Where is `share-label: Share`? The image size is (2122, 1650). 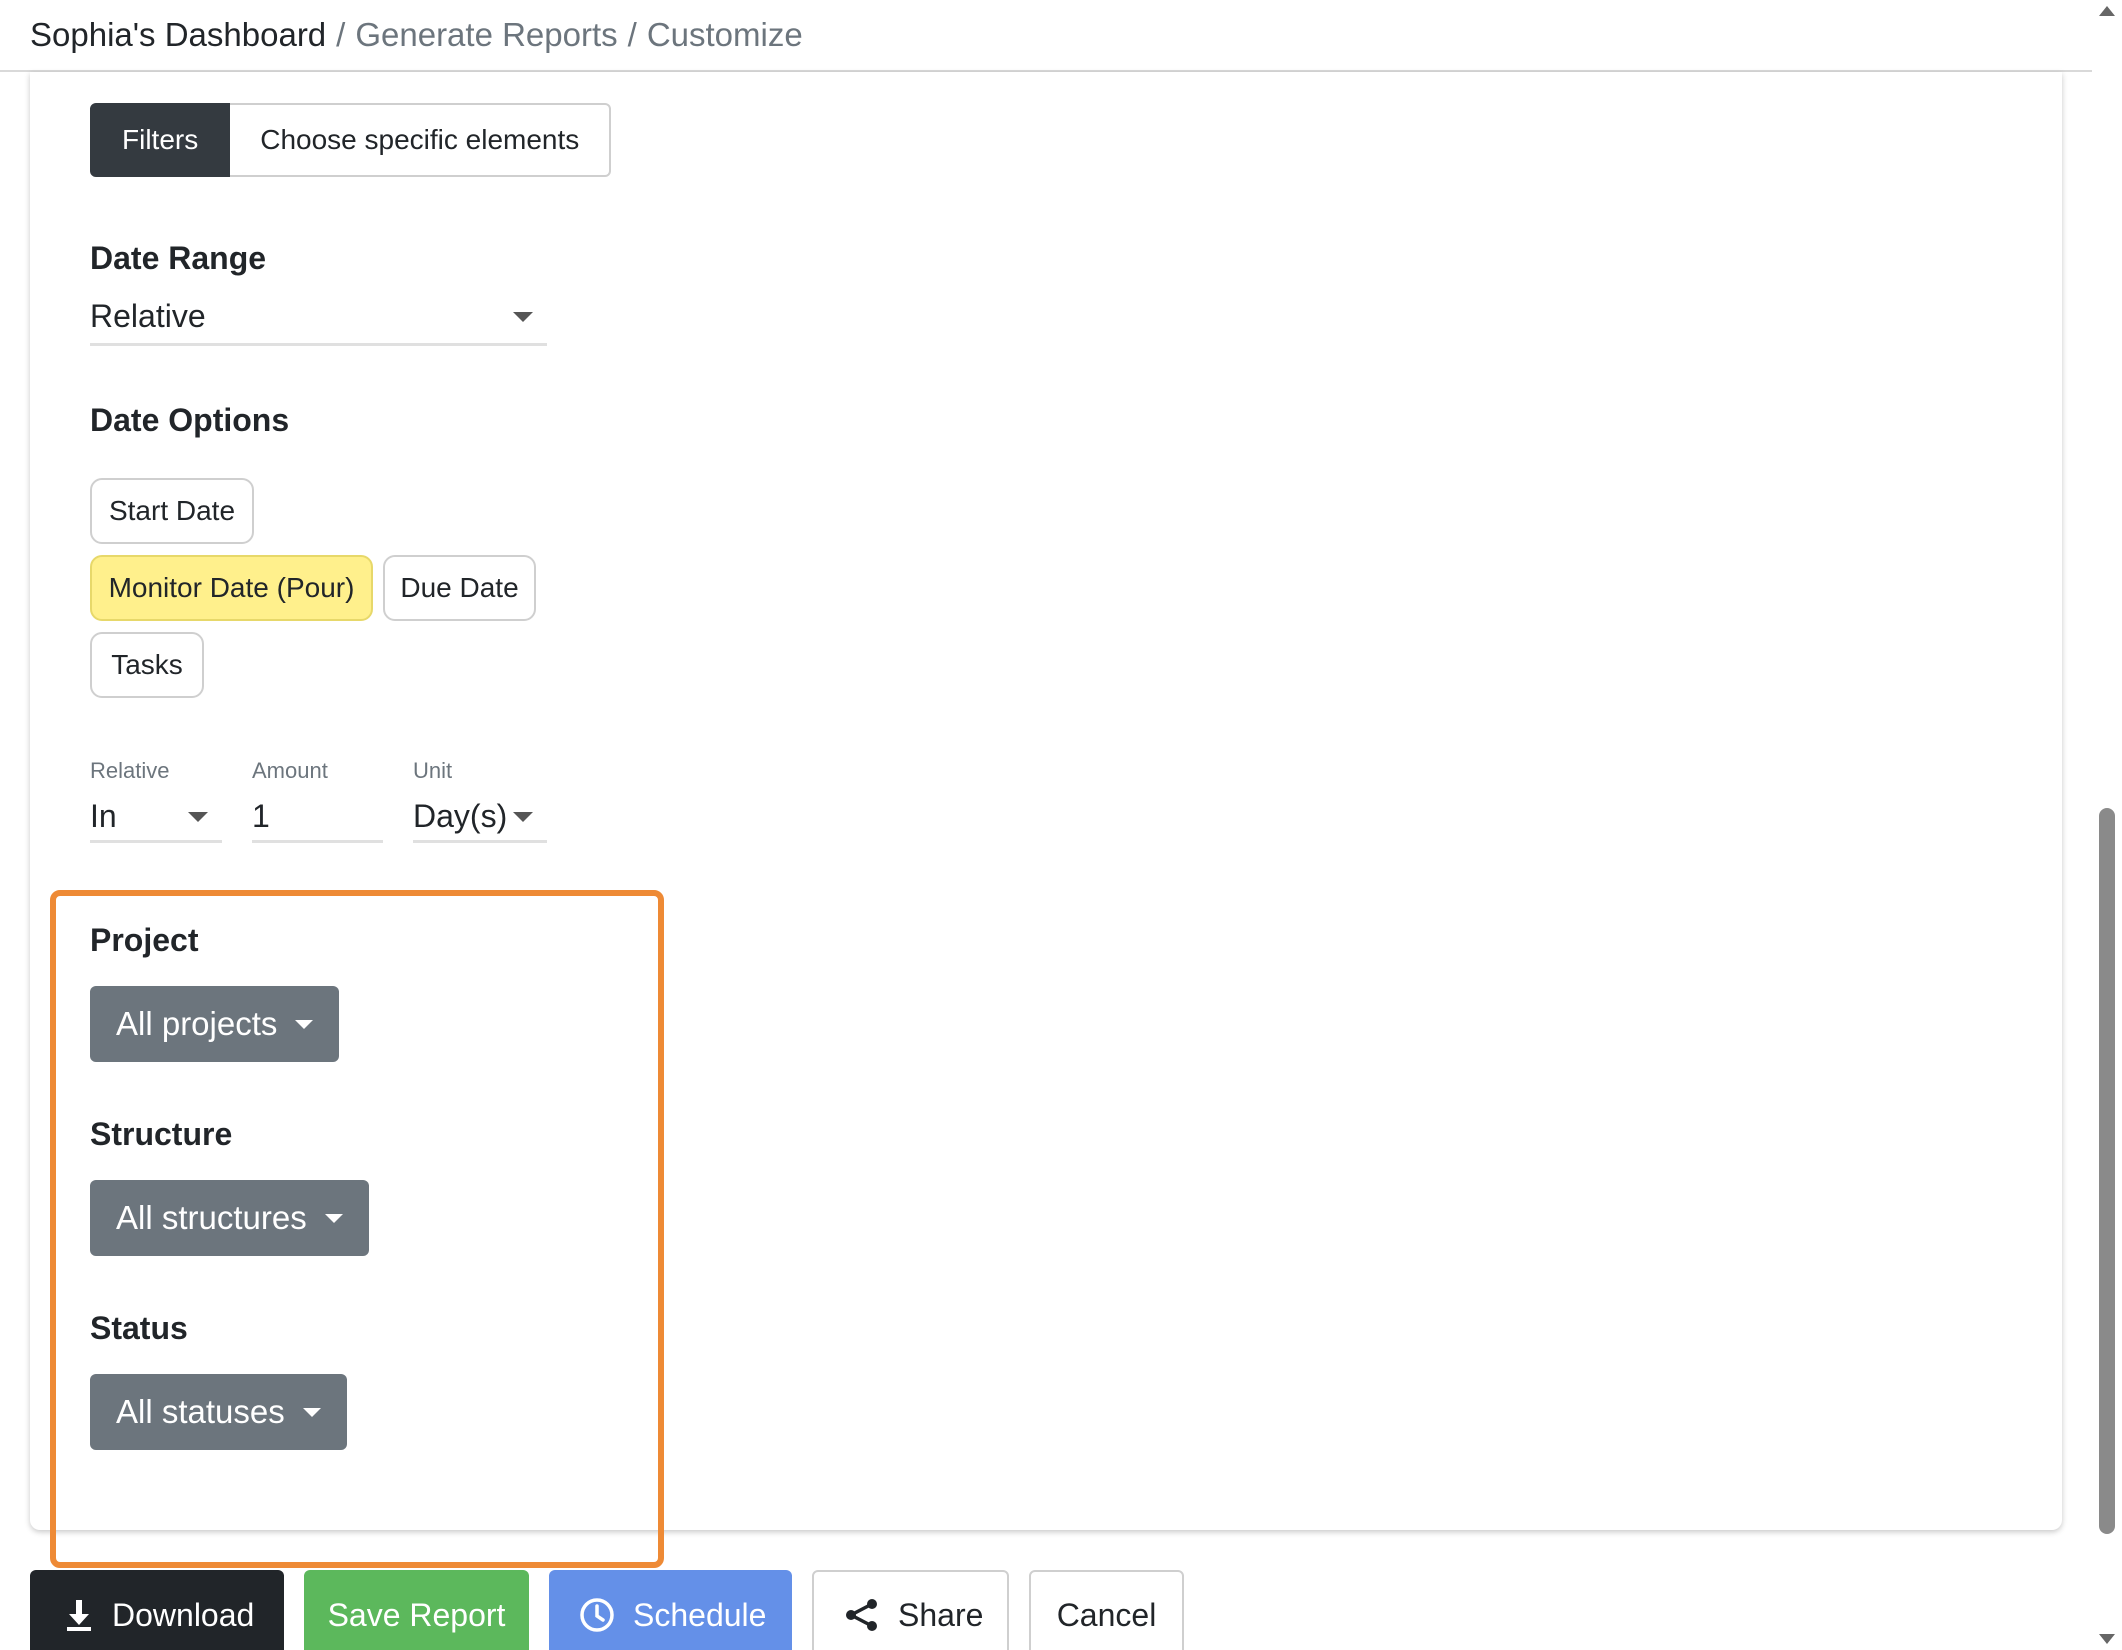 share-label: Share is located at coordinates (941, 1614).